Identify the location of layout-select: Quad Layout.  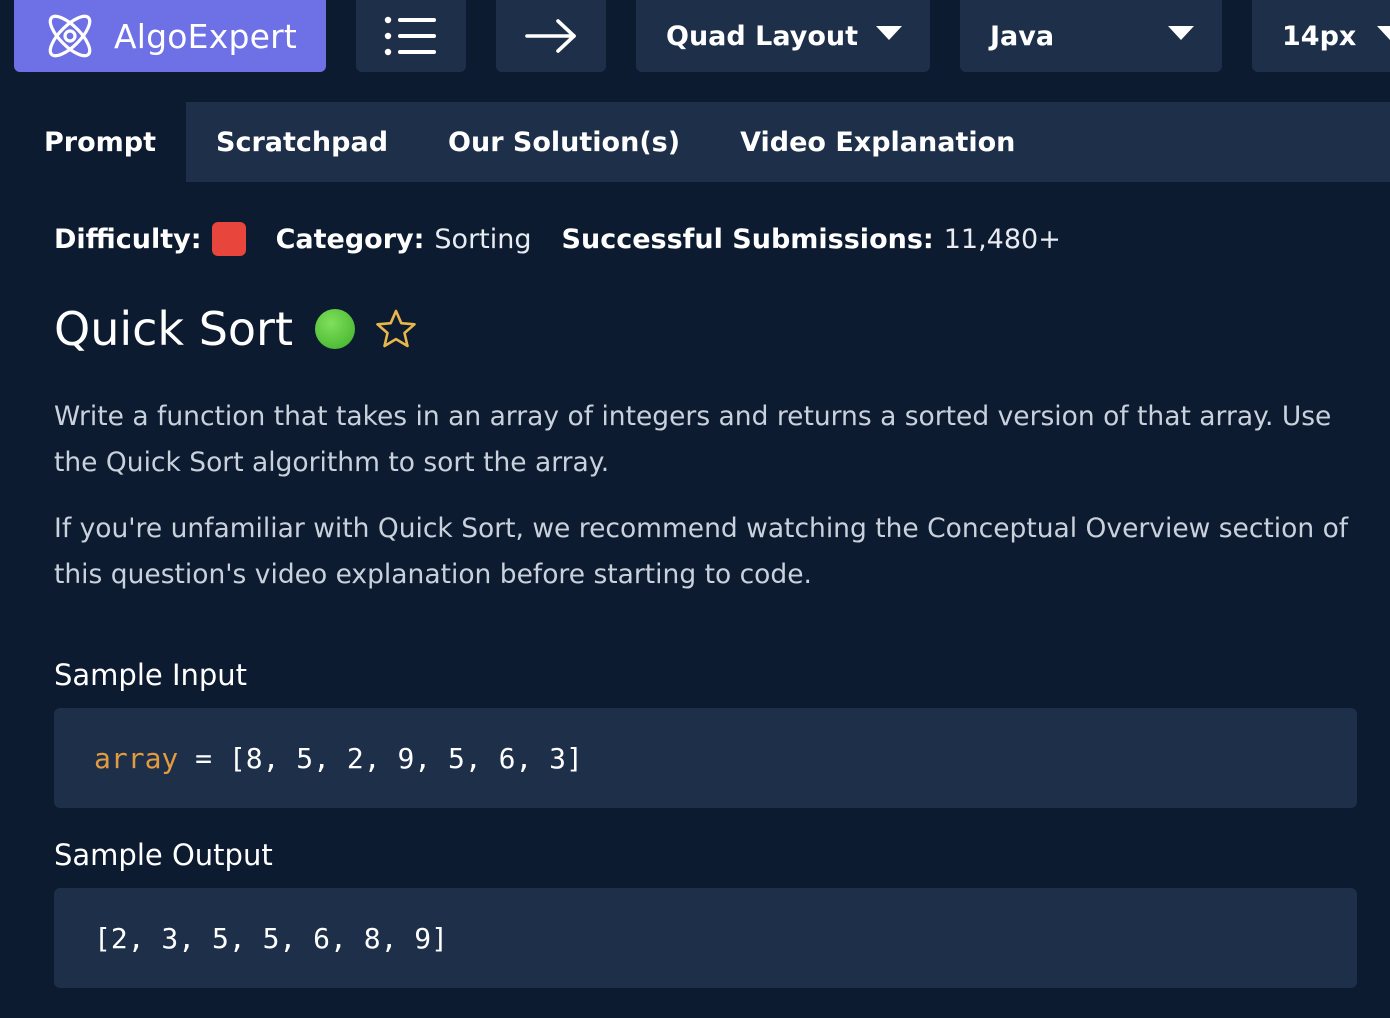
(783, 36).